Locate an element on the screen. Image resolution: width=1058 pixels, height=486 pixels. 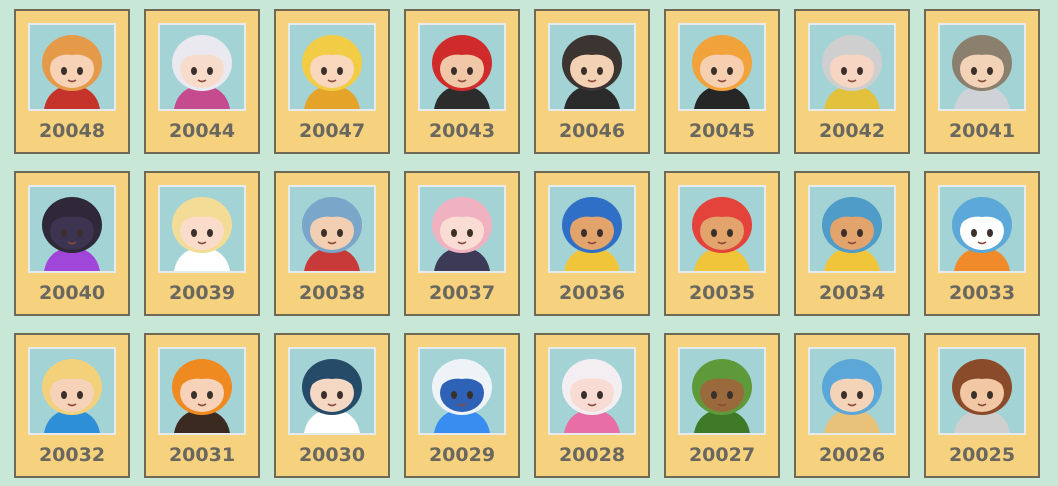
character-card-20036: 20036 is located at coordinates (592, 243).